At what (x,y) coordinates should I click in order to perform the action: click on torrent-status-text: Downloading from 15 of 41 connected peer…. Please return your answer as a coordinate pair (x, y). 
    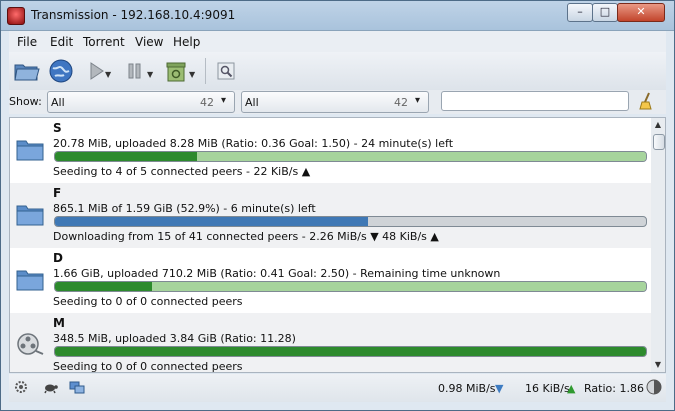
    Looking at the image, I should click on (246, 236).